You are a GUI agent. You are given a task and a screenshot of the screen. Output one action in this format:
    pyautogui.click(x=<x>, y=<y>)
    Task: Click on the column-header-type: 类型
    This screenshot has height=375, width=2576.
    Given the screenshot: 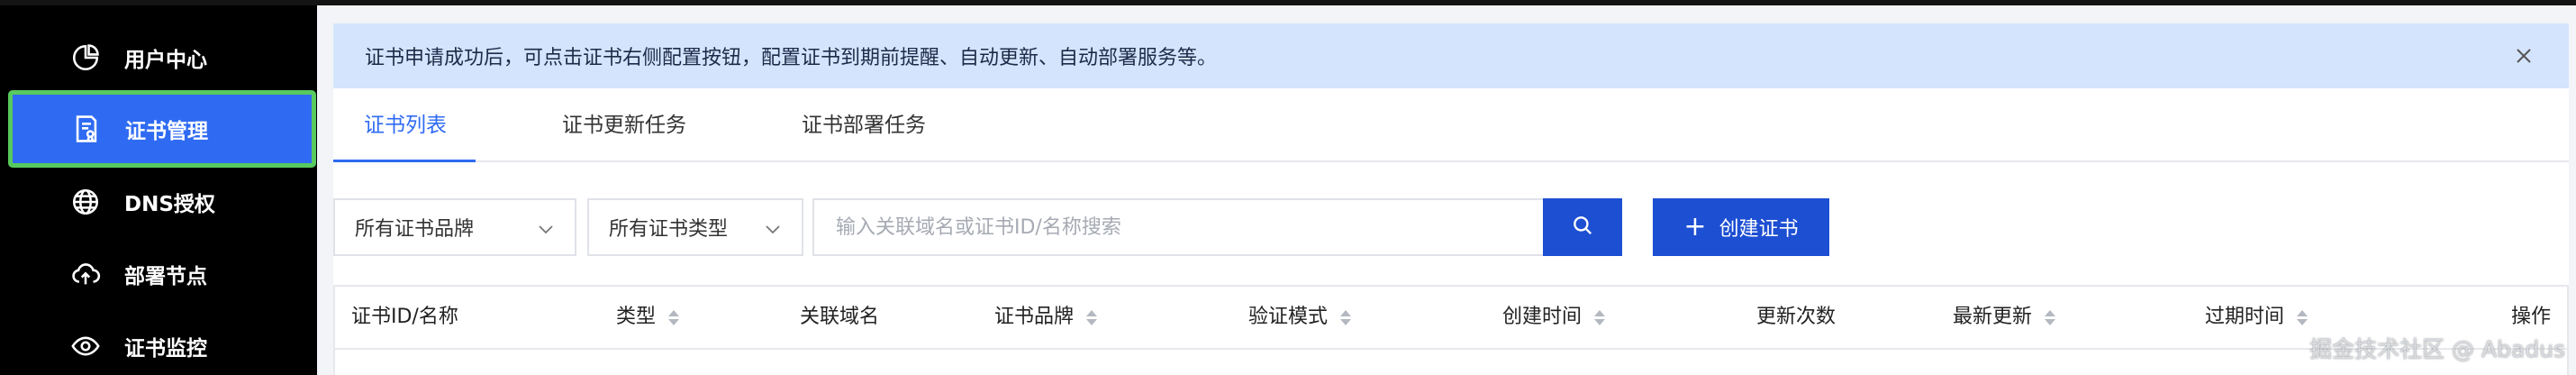 What is the action you would take?
    pyautogui.click(x=648, y=317)
    